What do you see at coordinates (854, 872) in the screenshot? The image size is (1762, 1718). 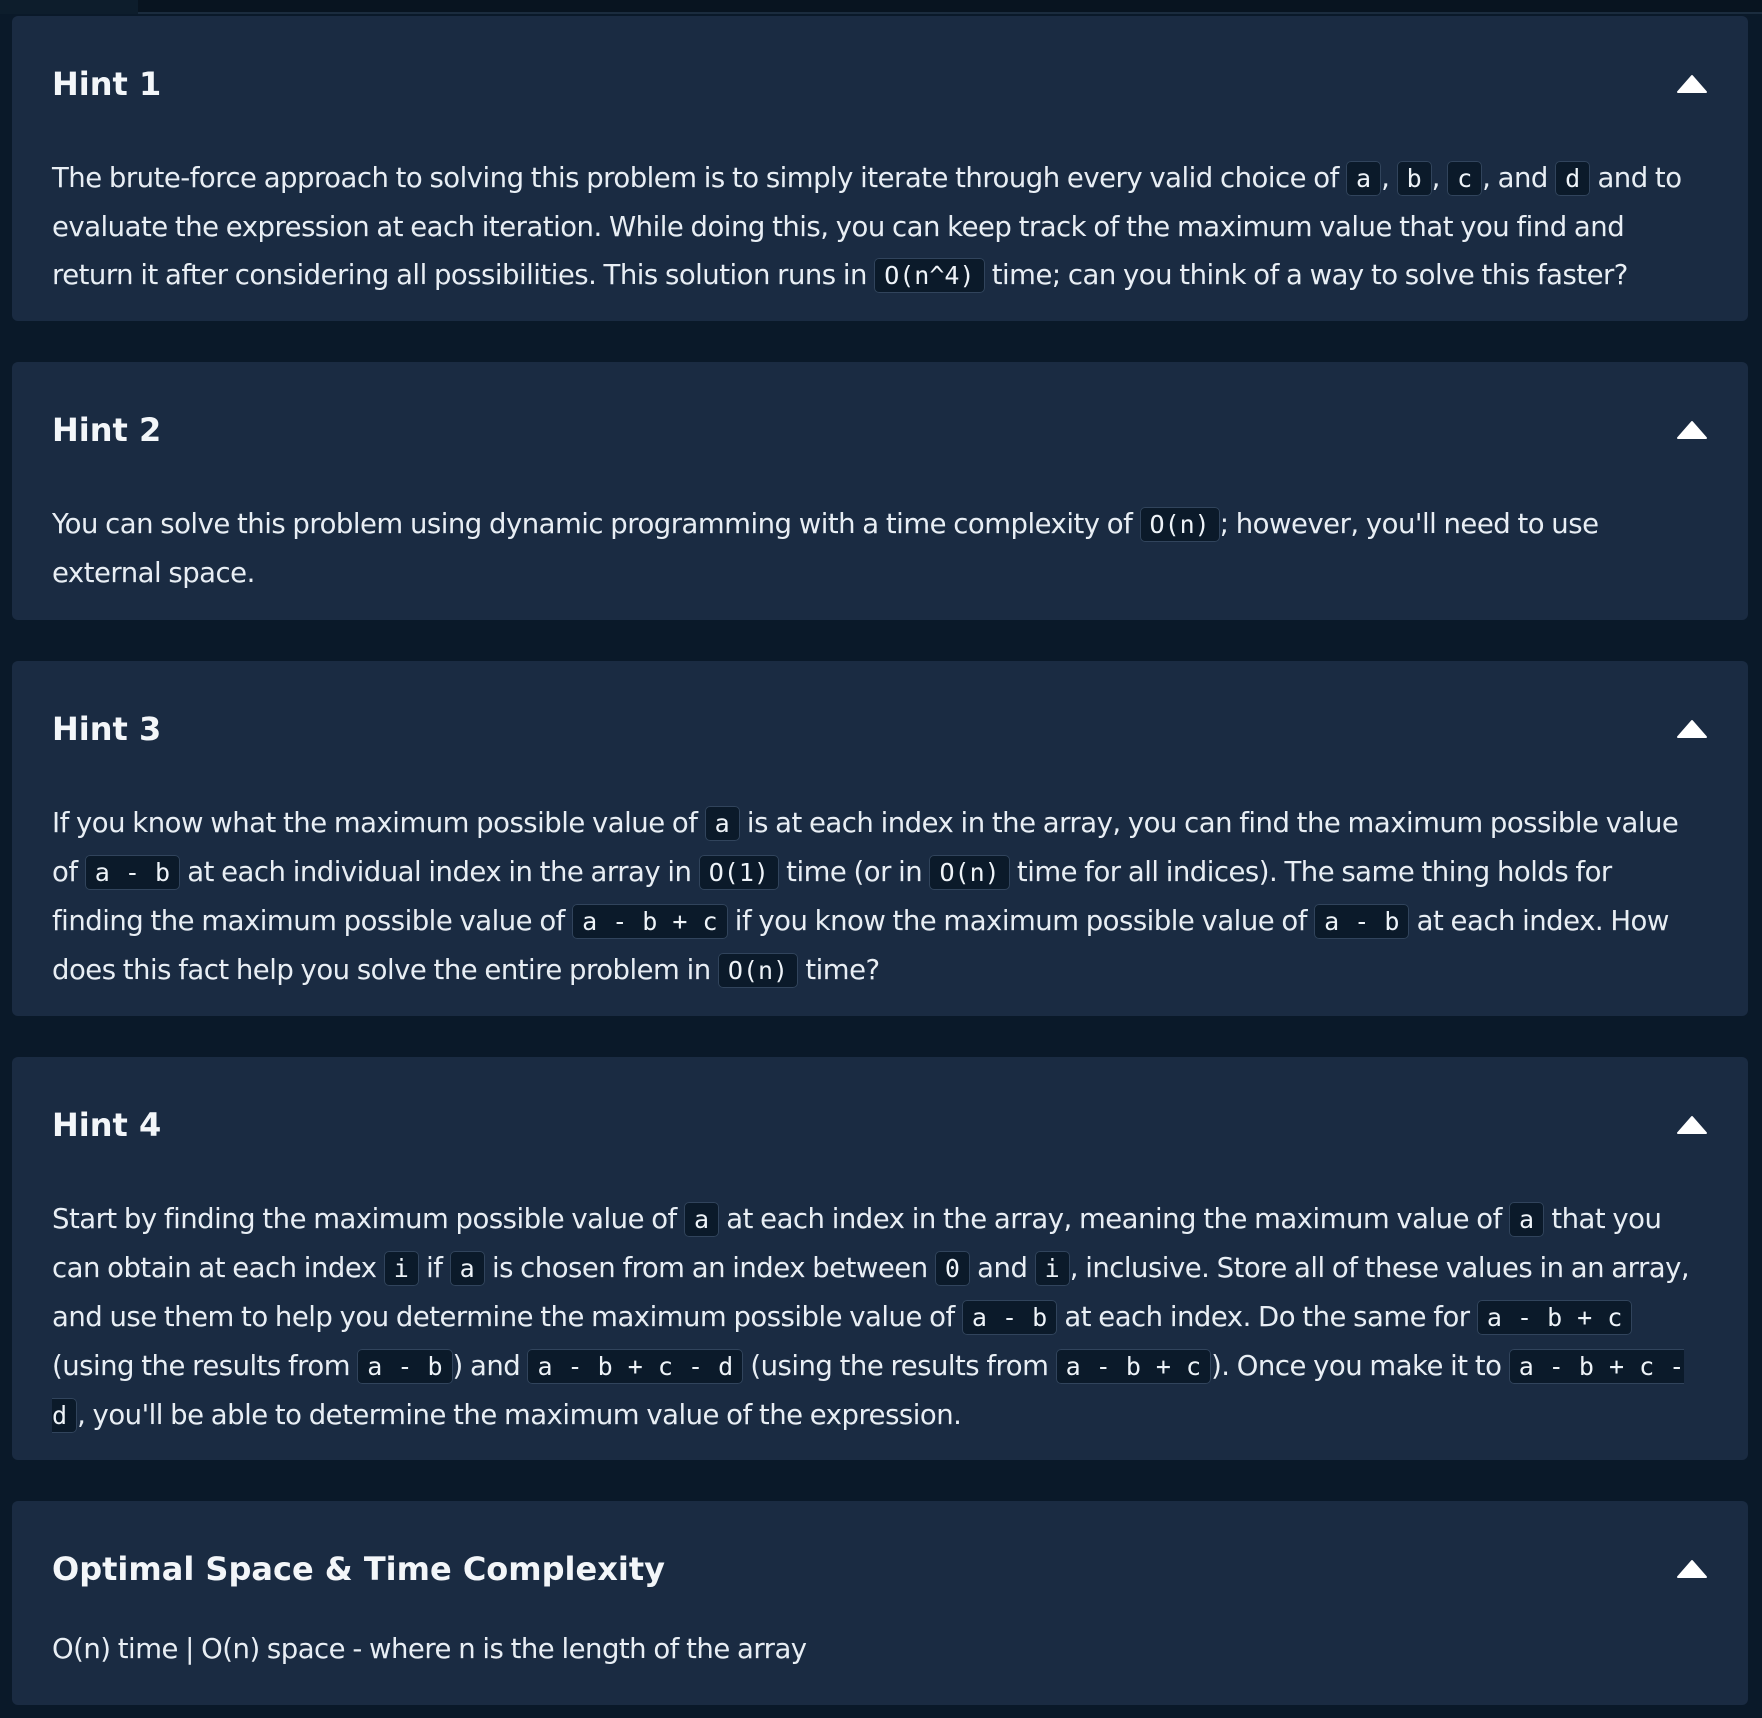 I see `text-run: time (or in` at bounding box center [854, 872].